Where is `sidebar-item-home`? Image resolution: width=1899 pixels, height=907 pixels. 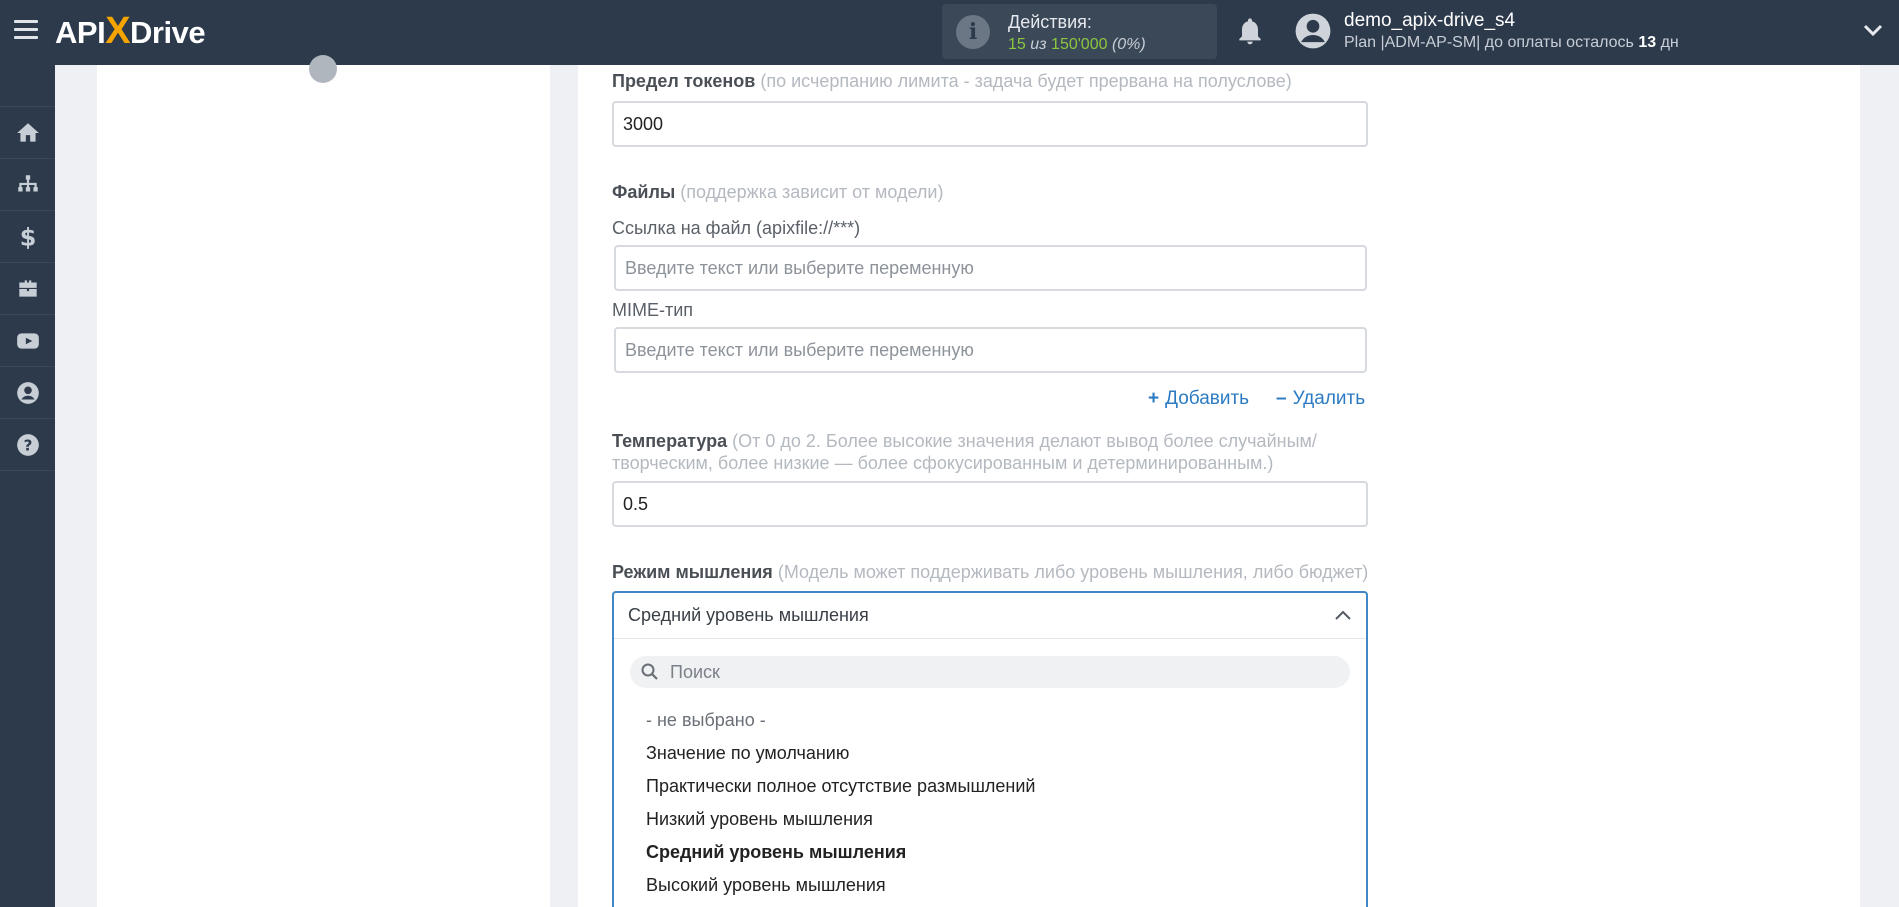 sidebar-item-home is located at coordinates (27, 133).